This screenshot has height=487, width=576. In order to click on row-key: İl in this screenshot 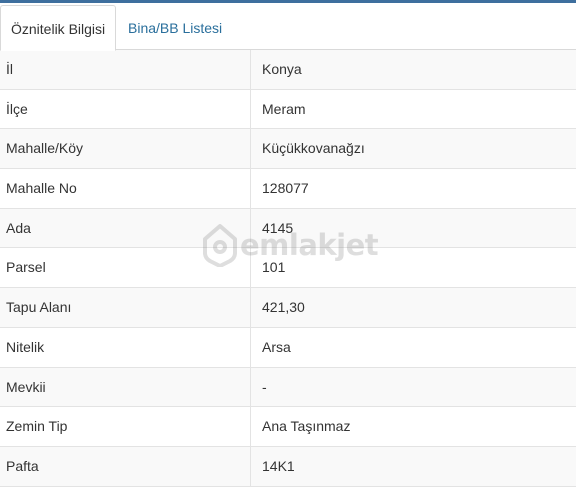, I will do `click(125, 69)`.